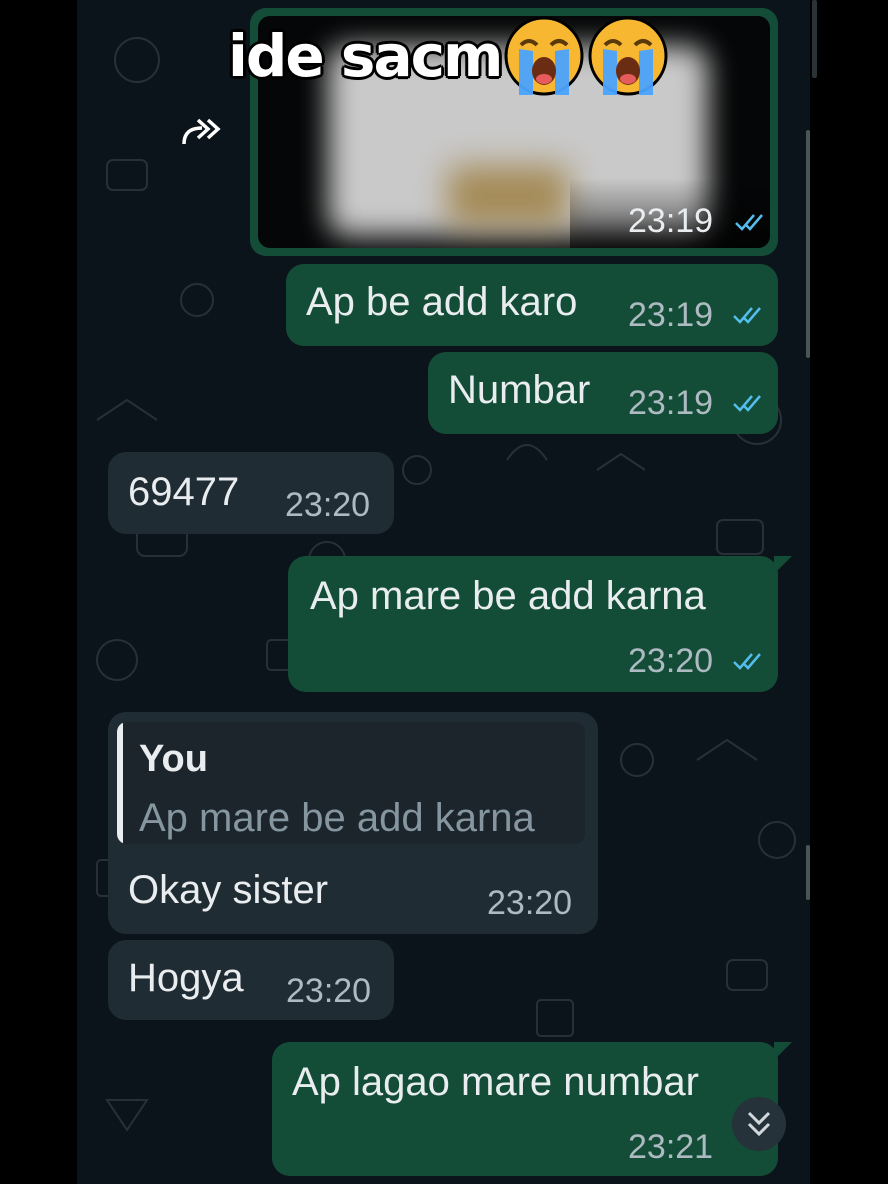 This screenshot has width=888, height=1184. Describe the element at coordinates (814, 39) in the screenshot. I see `scrollbar-track` at that location.